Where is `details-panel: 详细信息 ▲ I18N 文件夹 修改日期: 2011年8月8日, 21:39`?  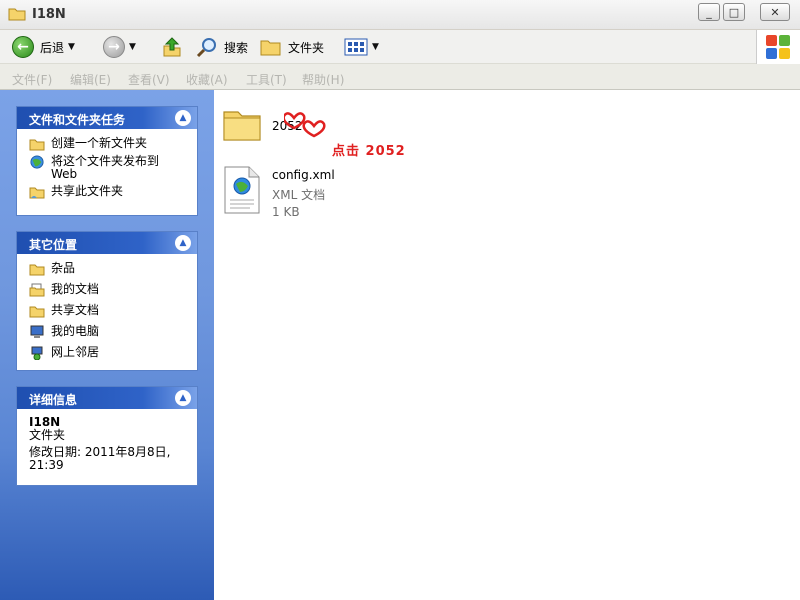 details-panel: 详细信息 ▲ I18N 文件夹 修改日期: 2011年8月8日, 21:39 is located at coordinates (107, 436).